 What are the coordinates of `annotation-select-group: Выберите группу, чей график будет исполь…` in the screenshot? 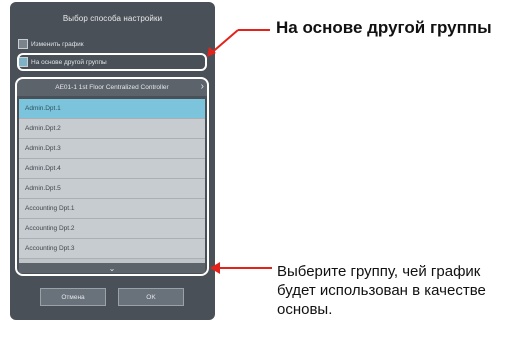 It's located at (381, 290).